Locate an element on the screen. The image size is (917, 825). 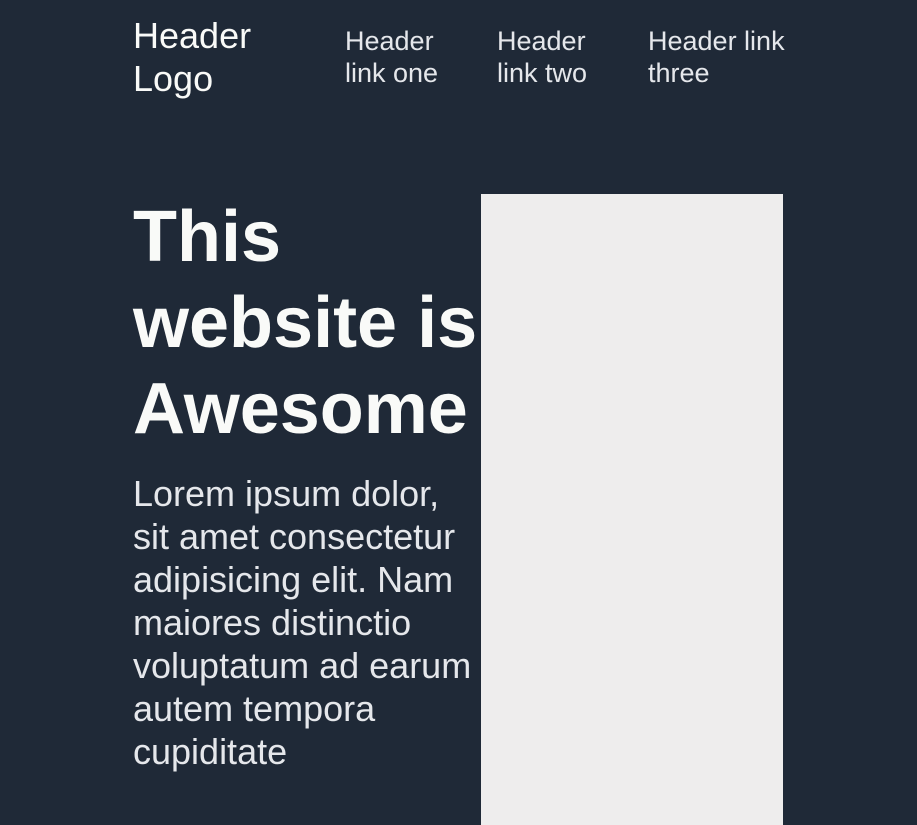
header-link-one: Header link one is located at coordinates (405, 57).